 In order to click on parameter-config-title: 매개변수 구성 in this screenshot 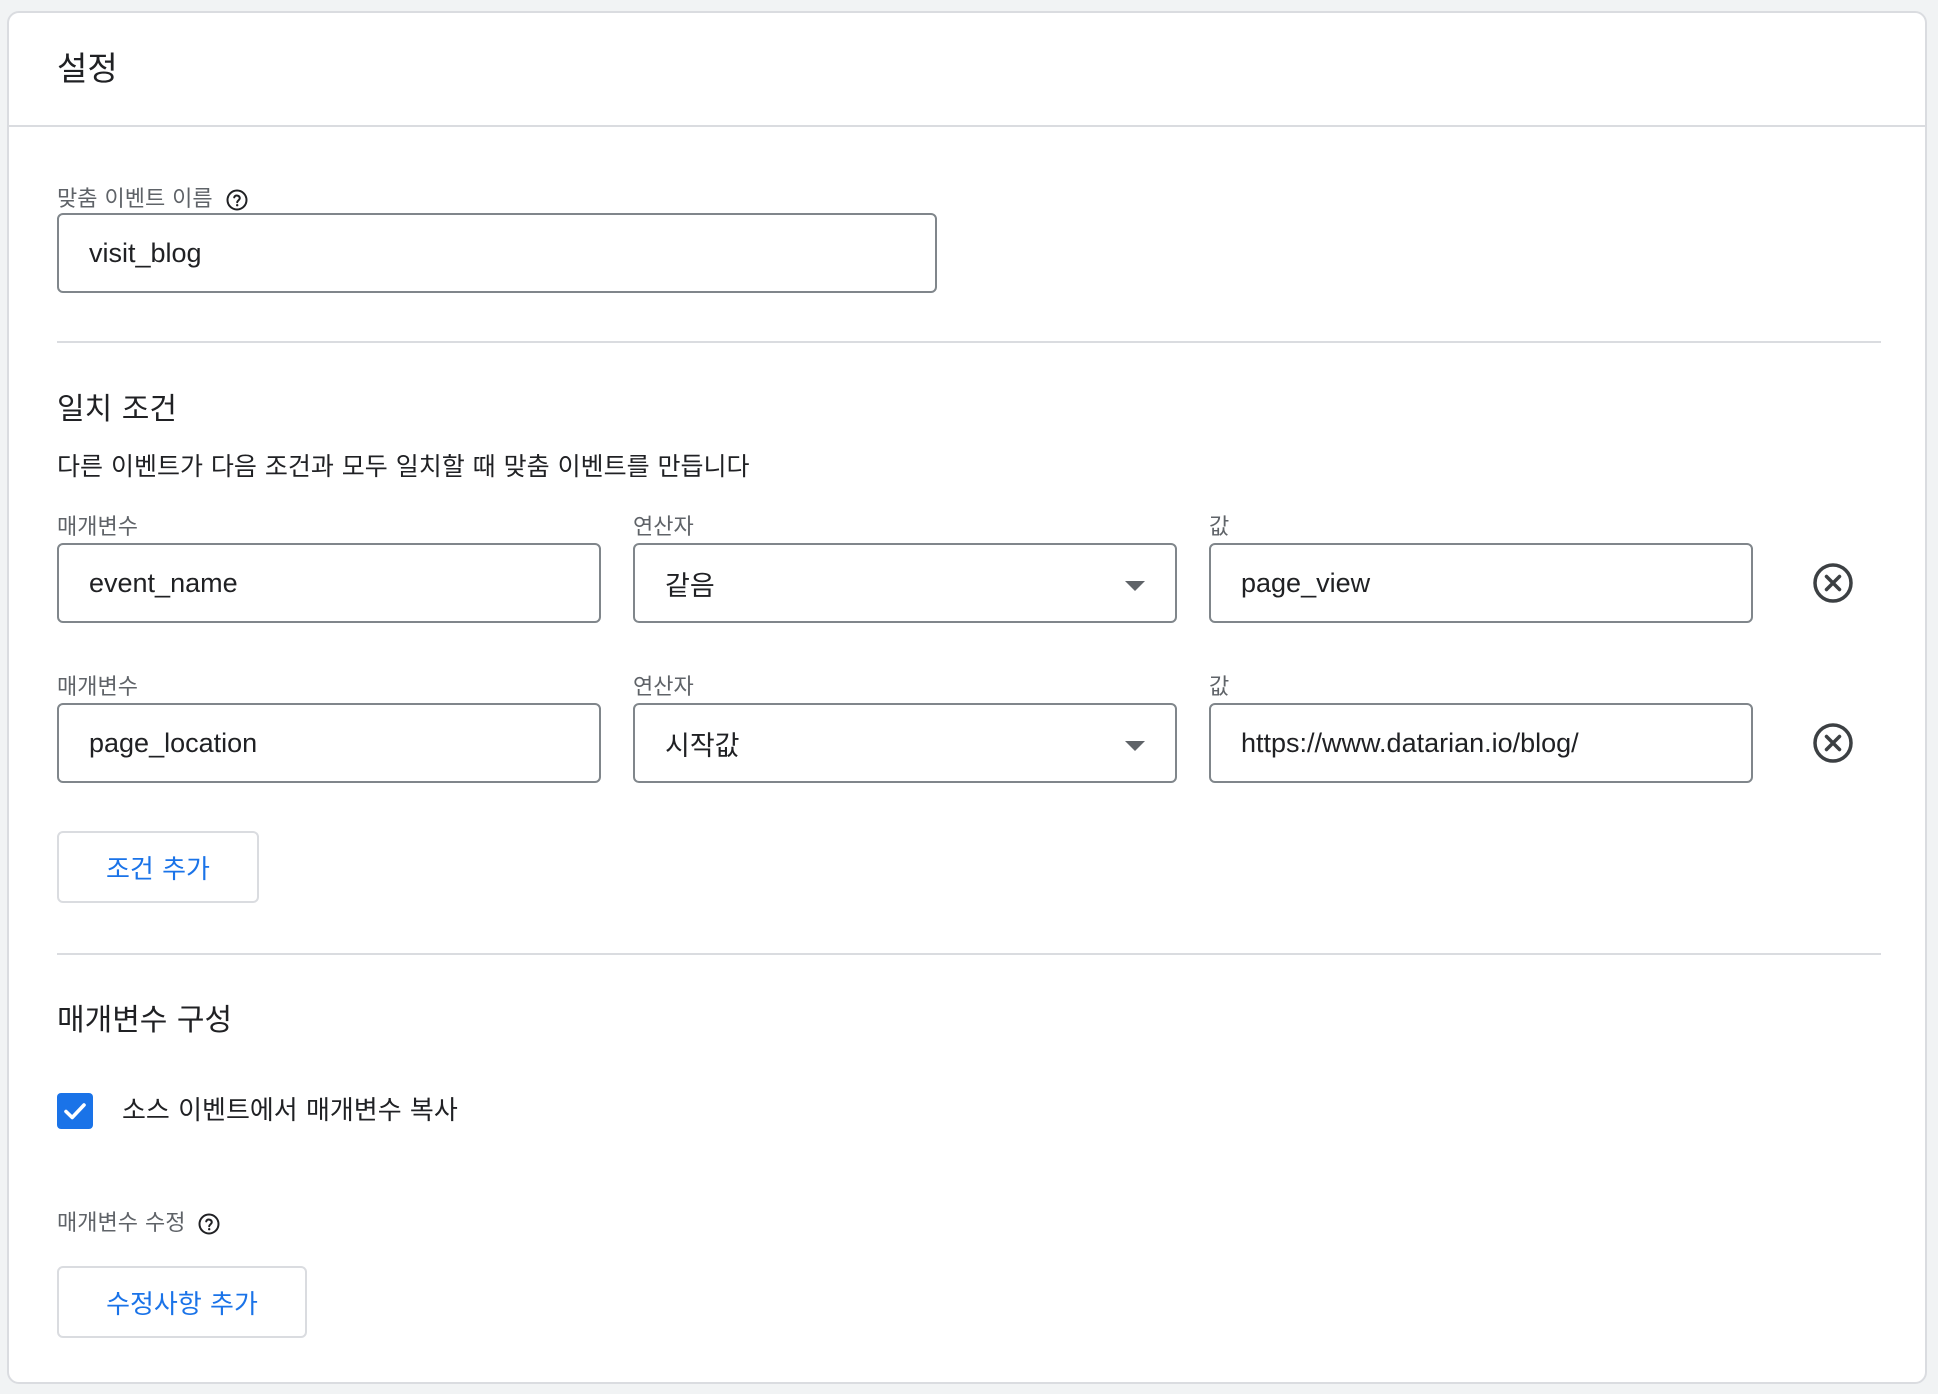, I will do `click(145, 1020)`.